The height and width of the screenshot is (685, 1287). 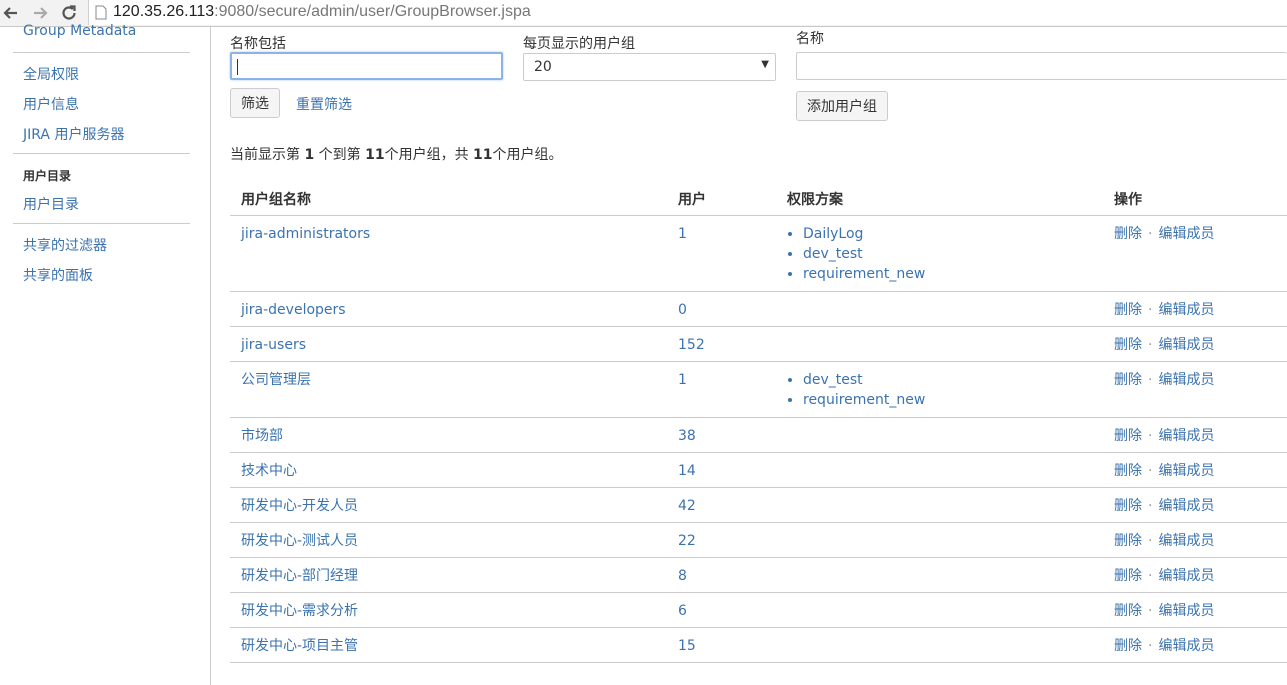 What do you see at coordinates (299, 541) in the screenshot?
I see `group-name-link: 研发中心-测试人员` at bounding box center [299, 541].